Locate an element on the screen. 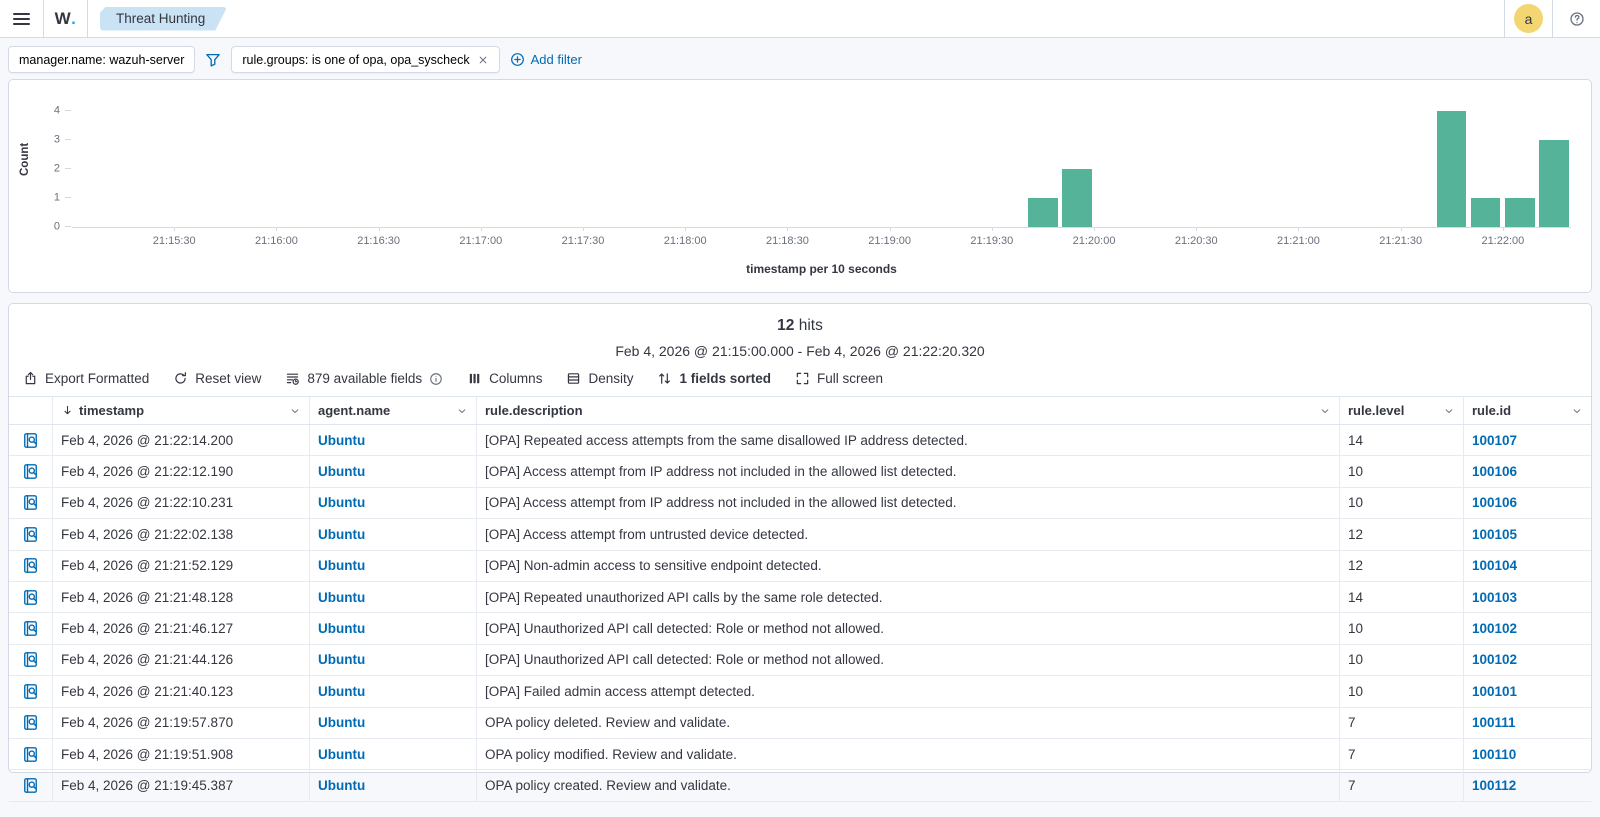 This screenshot has height=817, width=1600. toolbar-item-full-screen: Full screen is located at coordinates (839, 378).